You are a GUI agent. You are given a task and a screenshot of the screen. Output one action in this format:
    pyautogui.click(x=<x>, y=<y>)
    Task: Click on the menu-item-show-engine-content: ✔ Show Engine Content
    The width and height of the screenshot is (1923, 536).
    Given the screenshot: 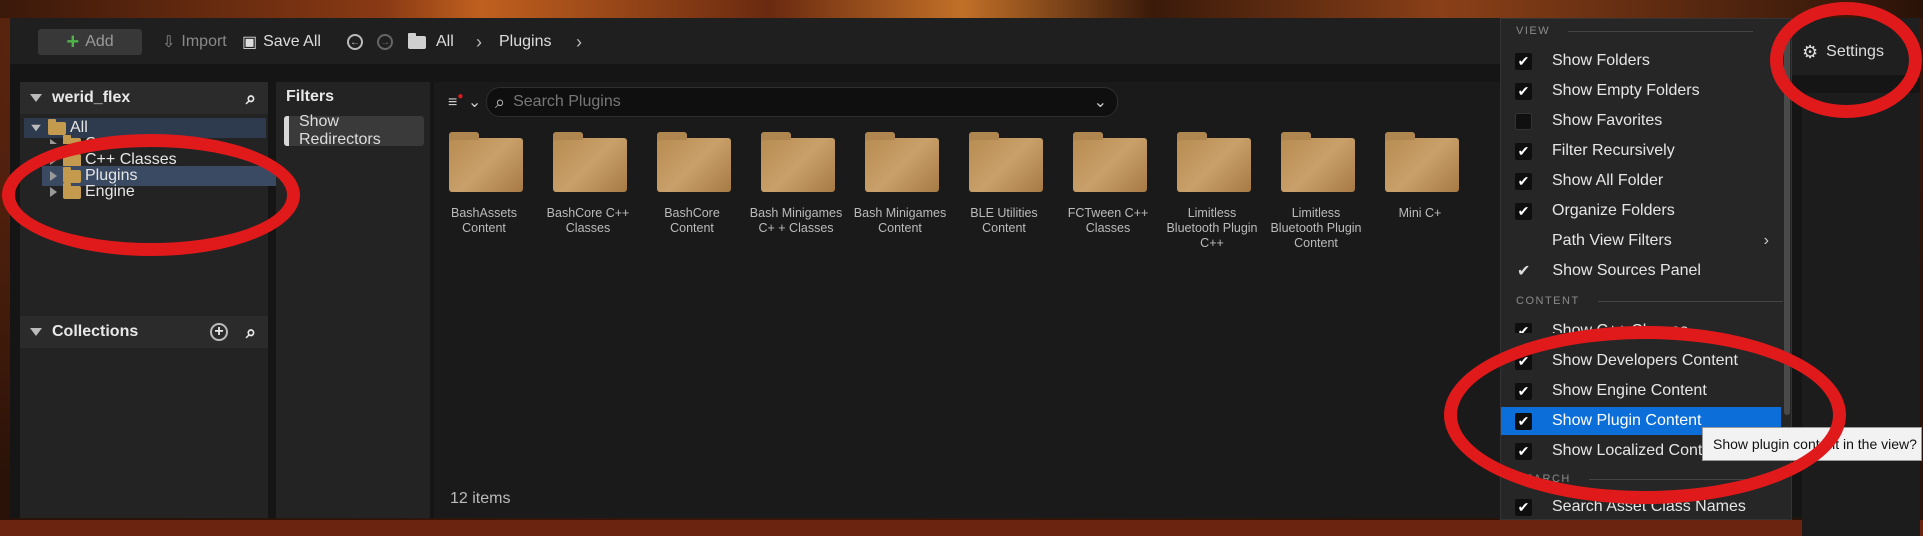 What is the action you would take?
    pyautogui.click(x=1641, y=391)
    